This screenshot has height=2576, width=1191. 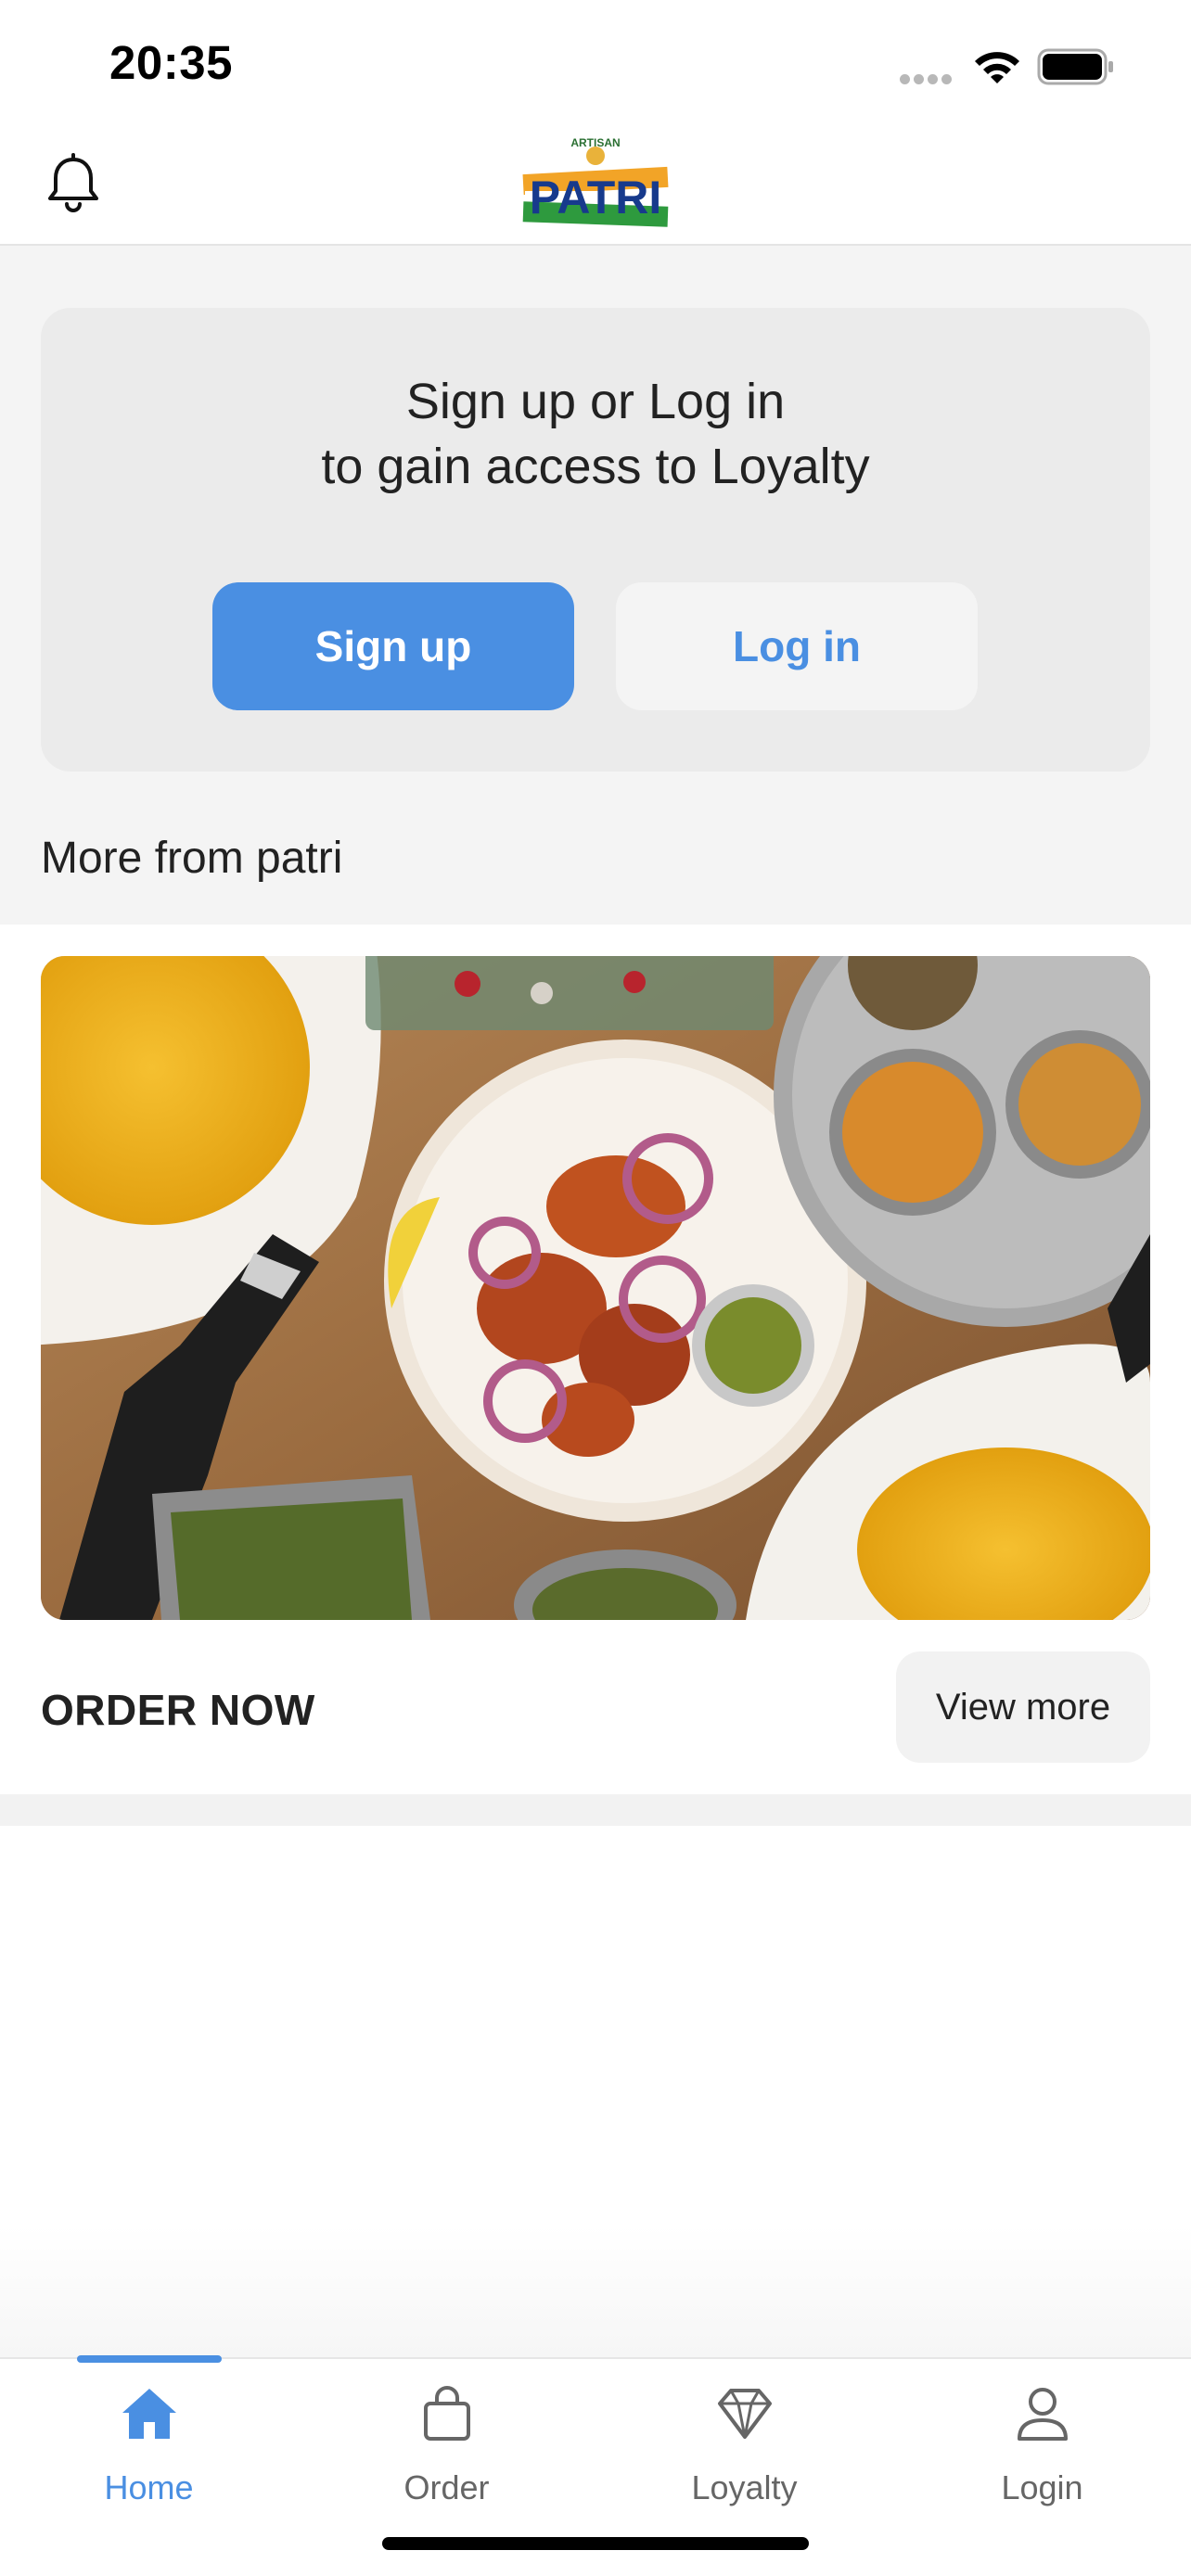 I want to click on tab-login: Login, so click(x=1042, y=2450).